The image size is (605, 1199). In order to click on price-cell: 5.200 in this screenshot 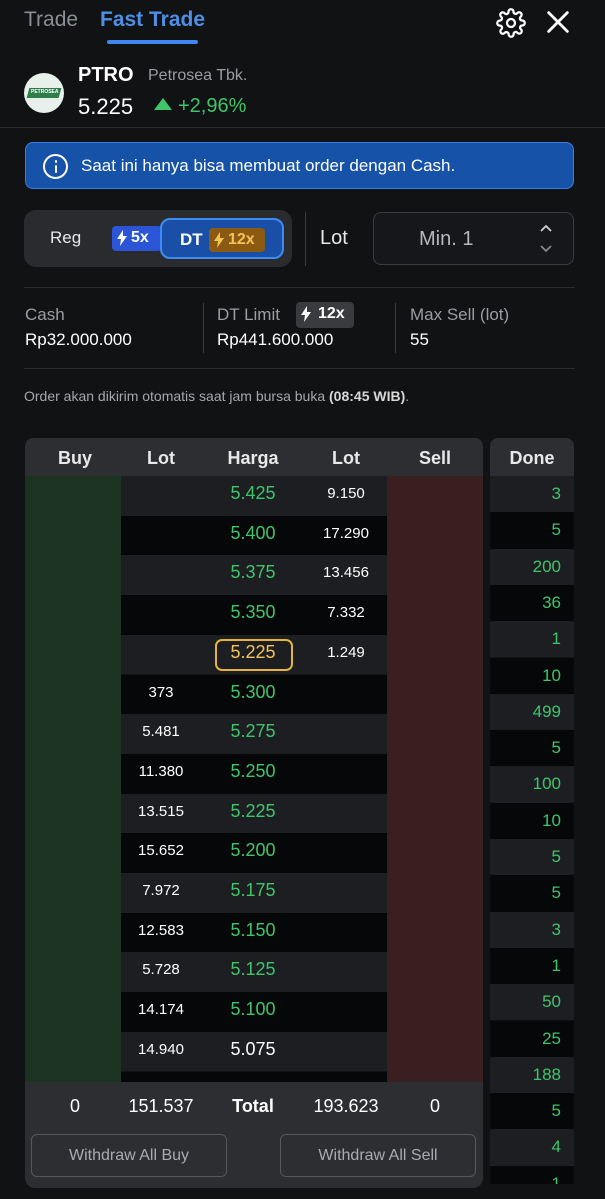, I will do `click(253, 850)`.